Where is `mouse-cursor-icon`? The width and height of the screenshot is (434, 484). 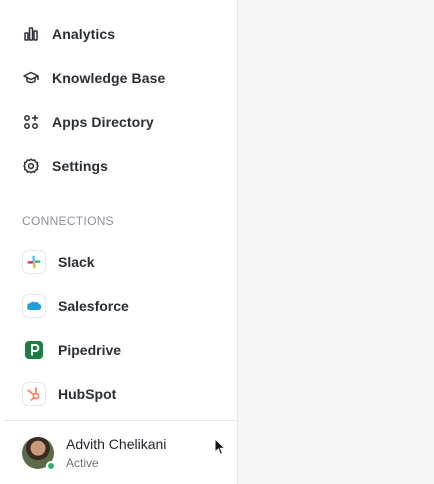
mouse-cursor-icon is located at coordinates (220, 447).